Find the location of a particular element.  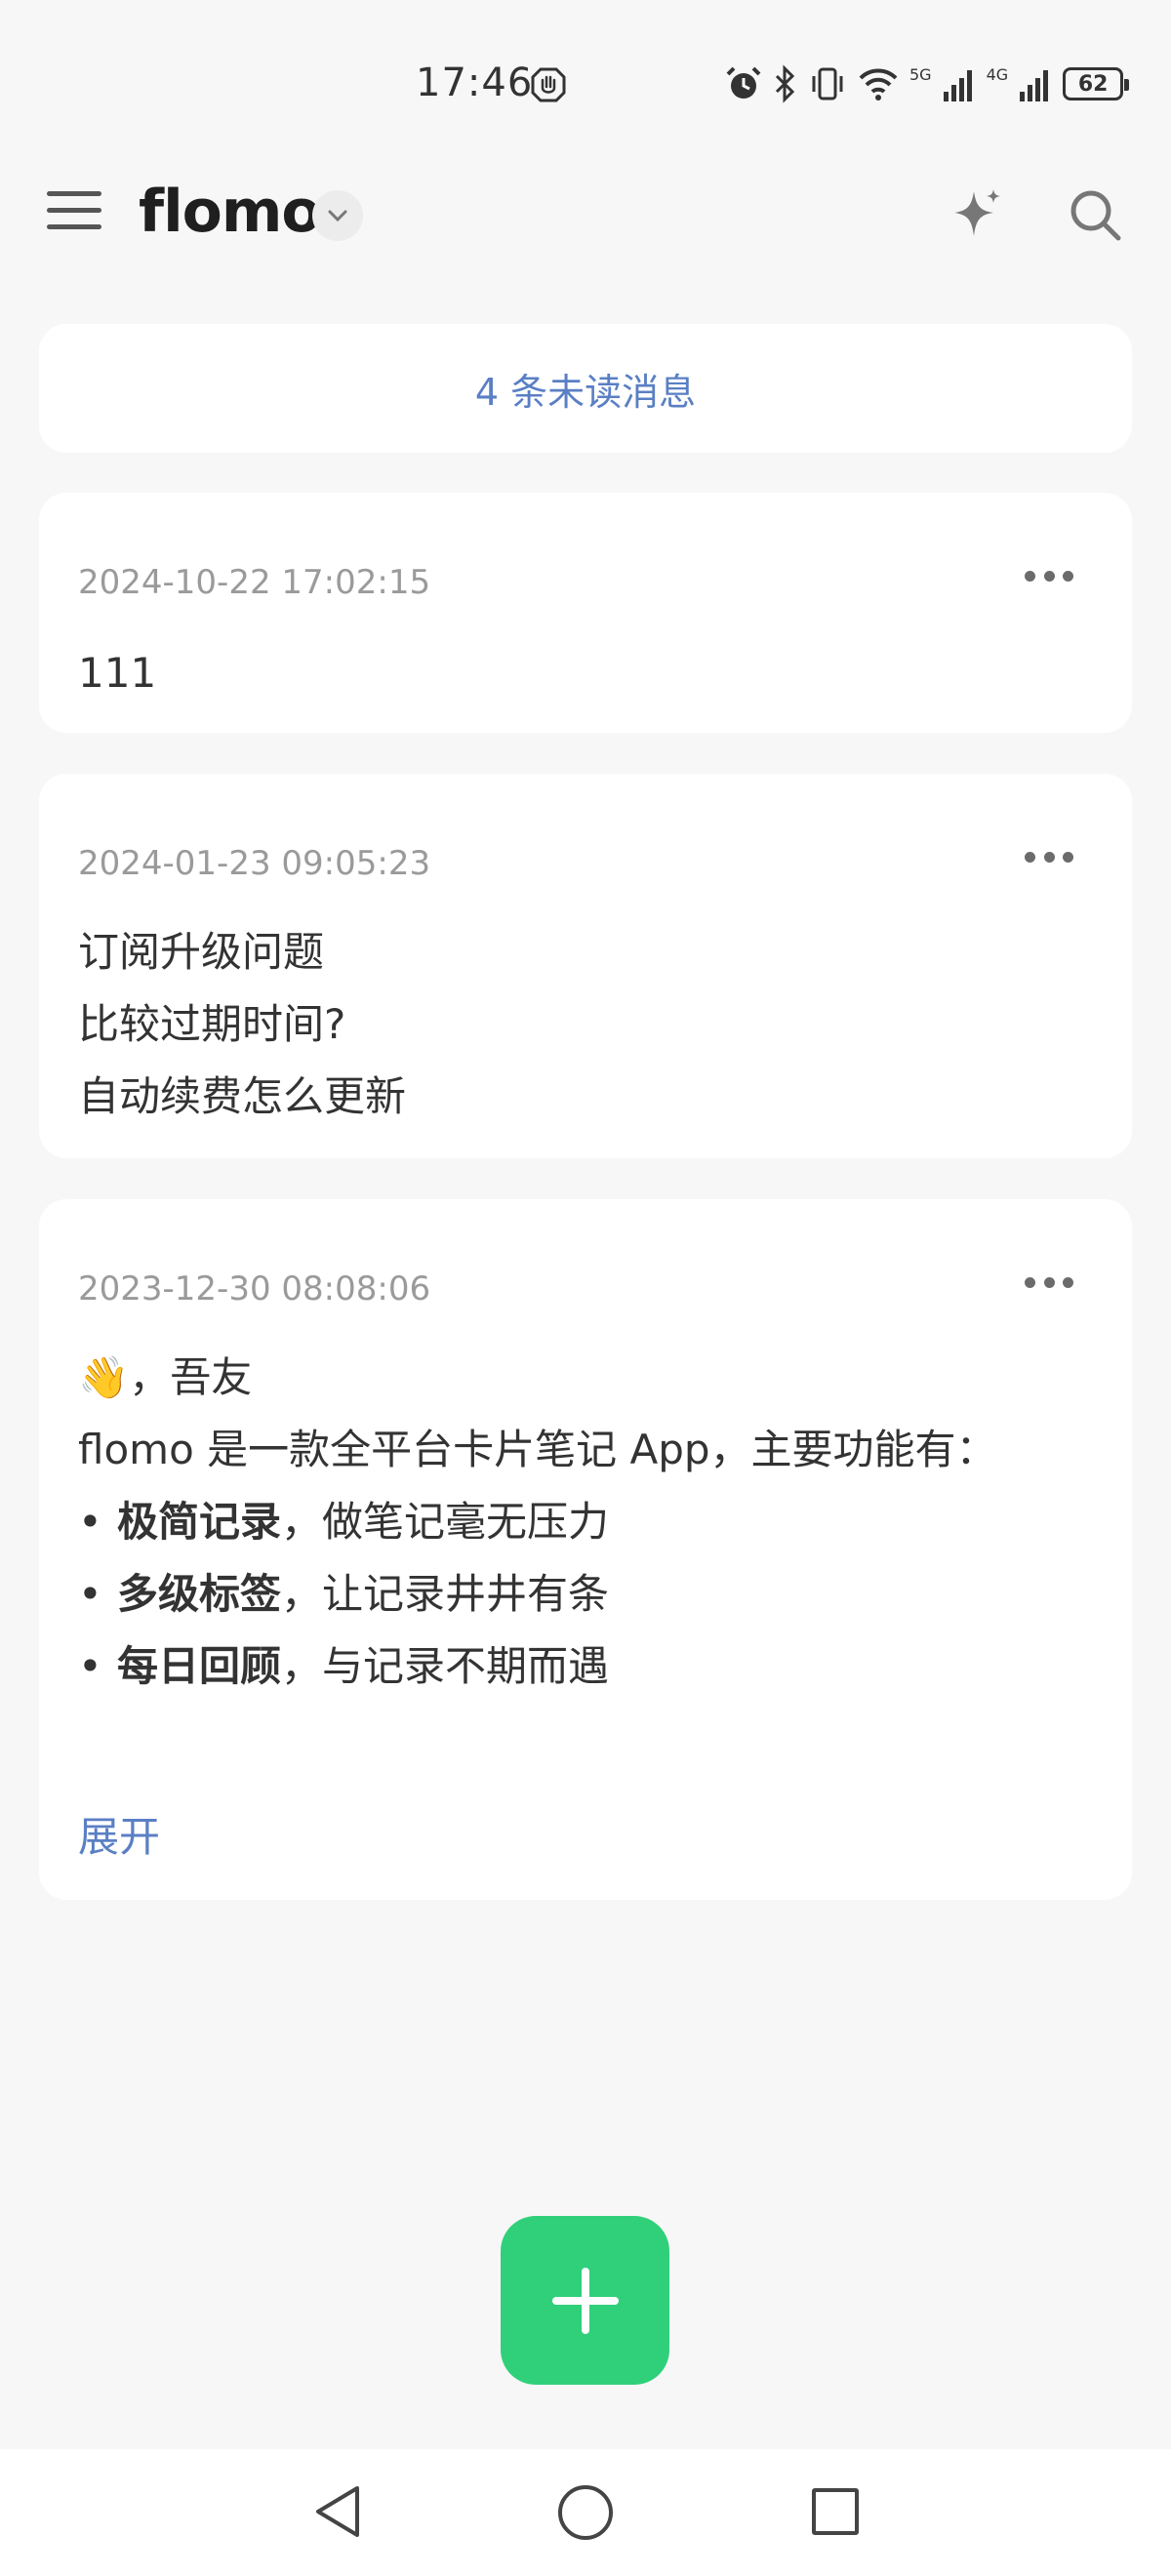

memo-line: 自动续费怎么更新 is located at coordinates (242, 1096).